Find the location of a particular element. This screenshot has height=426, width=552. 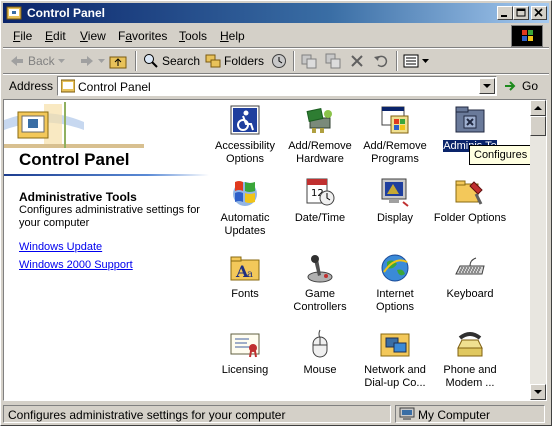

delete-button is located at coordinates (357, 61).